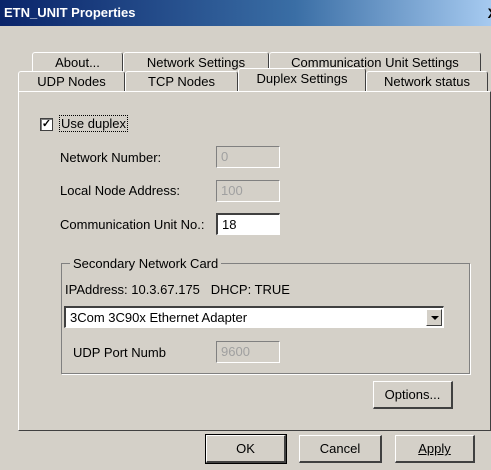 Image resolution: width=491 pixels, height=470 pixels. I want to click on network-number-label: Network Number:, so click(111, 157).